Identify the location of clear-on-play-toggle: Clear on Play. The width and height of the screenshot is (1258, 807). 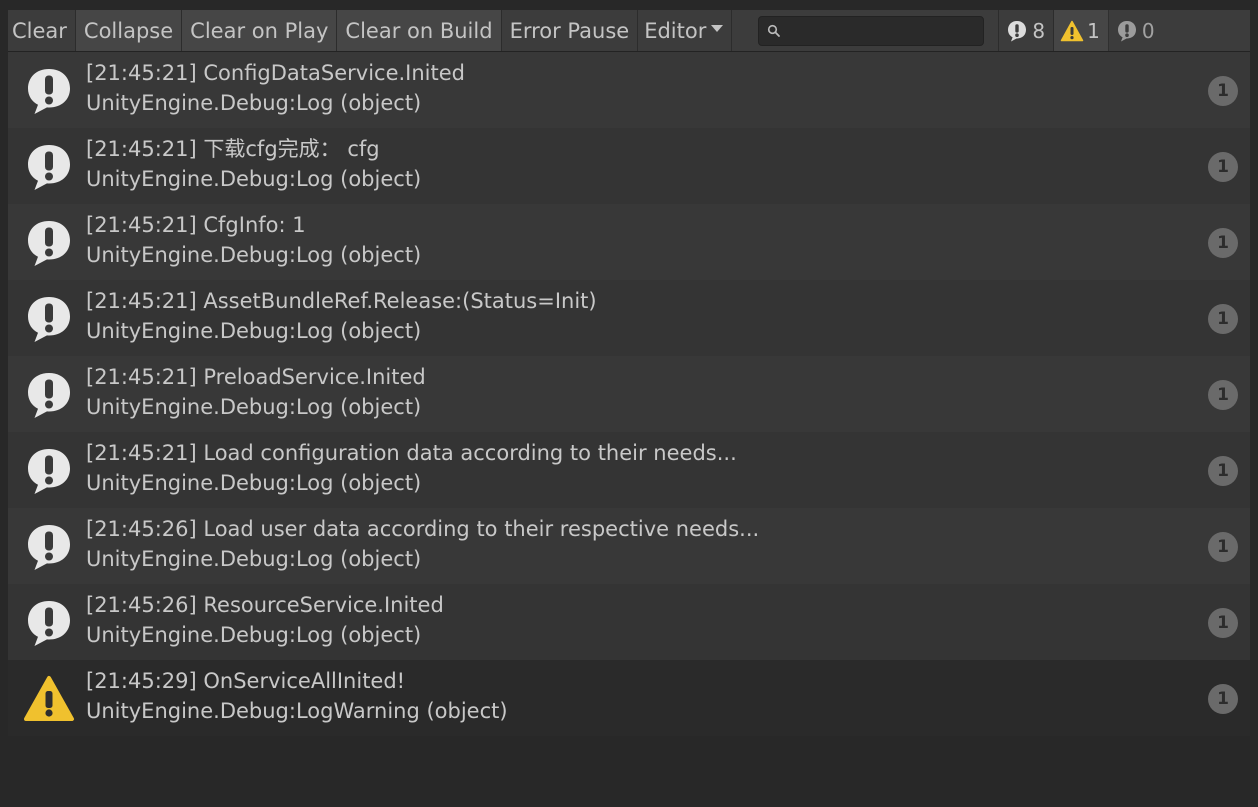
(260, 30).